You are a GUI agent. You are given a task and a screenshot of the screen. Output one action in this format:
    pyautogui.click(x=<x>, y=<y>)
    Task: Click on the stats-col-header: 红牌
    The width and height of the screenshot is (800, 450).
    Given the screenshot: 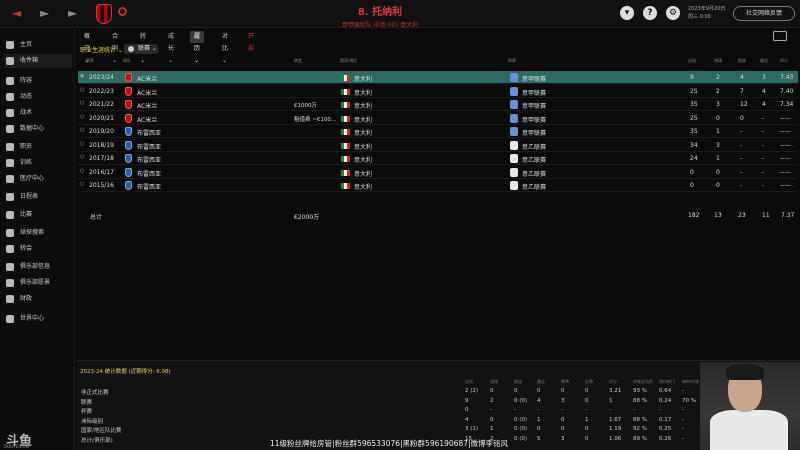 What is the action you would take?
    pyautogui.click(x=589, y=382)
    